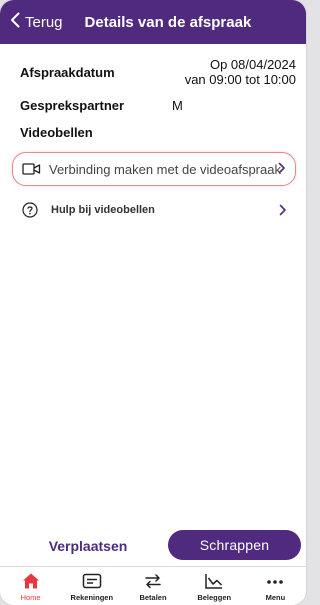  Describe the element at coordinates (103, 210) in the screenshot. I see `video-help-label: Hulp bij videobellen` at that location.